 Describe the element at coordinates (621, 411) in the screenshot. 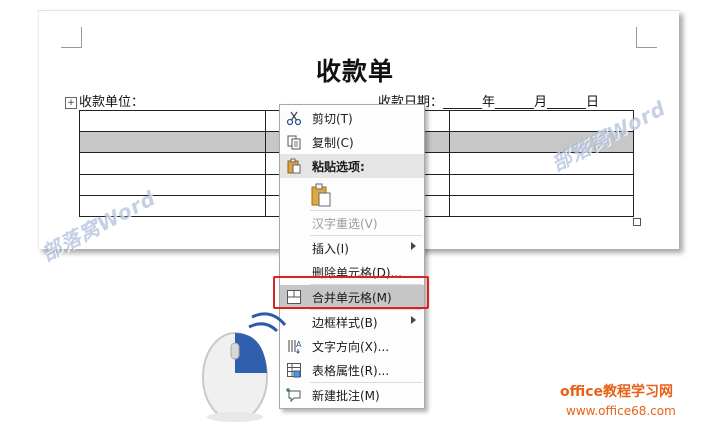

I see `site-url: www.office68.com` at that location.